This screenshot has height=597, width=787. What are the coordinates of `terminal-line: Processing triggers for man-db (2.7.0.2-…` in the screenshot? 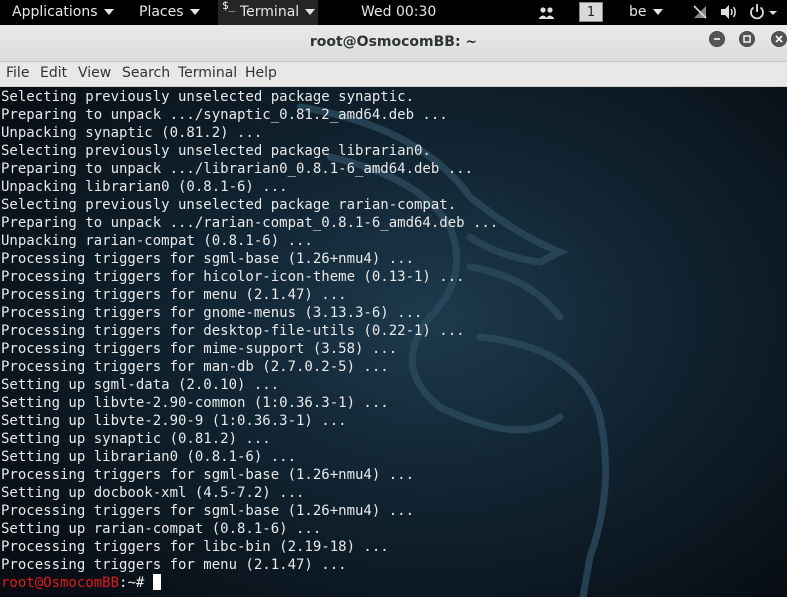 It's located at (195, 367).